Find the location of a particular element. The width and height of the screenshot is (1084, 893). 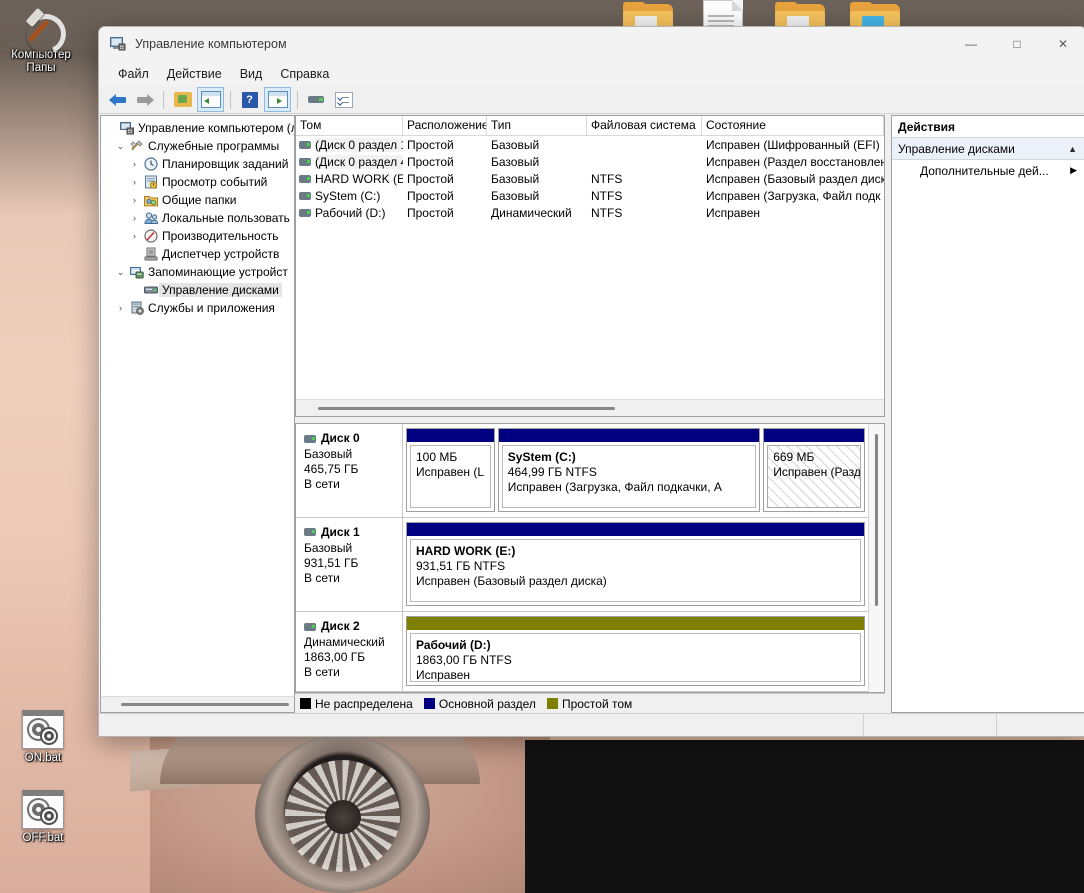

legend-item-0: Не распределена is located at coordinates (356, 704).